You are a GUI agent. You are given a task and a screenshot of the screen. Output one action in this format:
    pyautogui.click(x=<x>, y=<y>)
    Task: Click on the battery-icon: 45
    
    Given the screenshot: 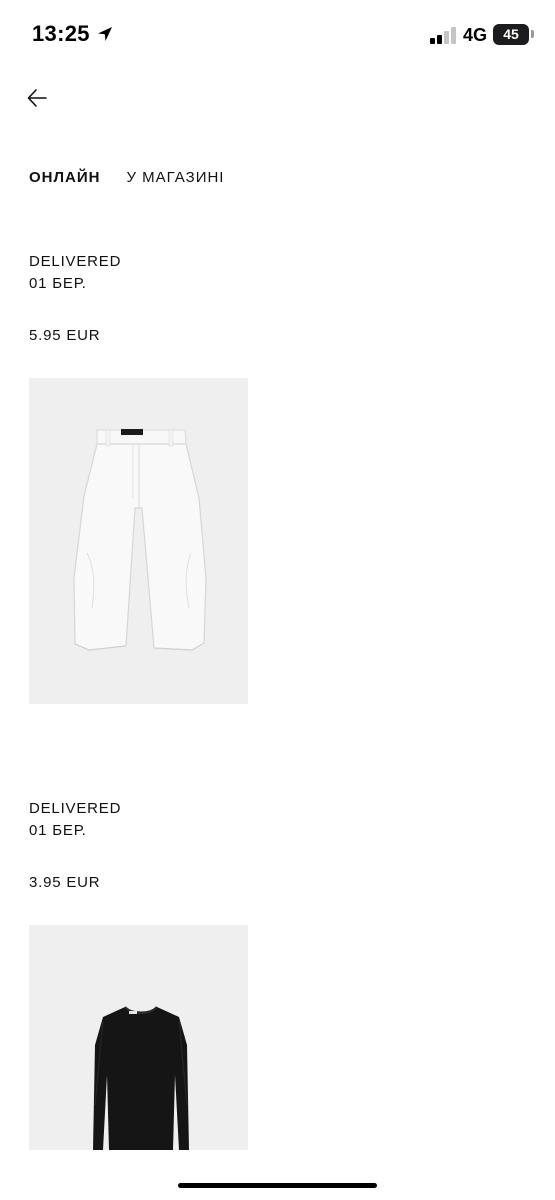 What is the action you would take?
    pyautogui.click(x=511, y=34)
    